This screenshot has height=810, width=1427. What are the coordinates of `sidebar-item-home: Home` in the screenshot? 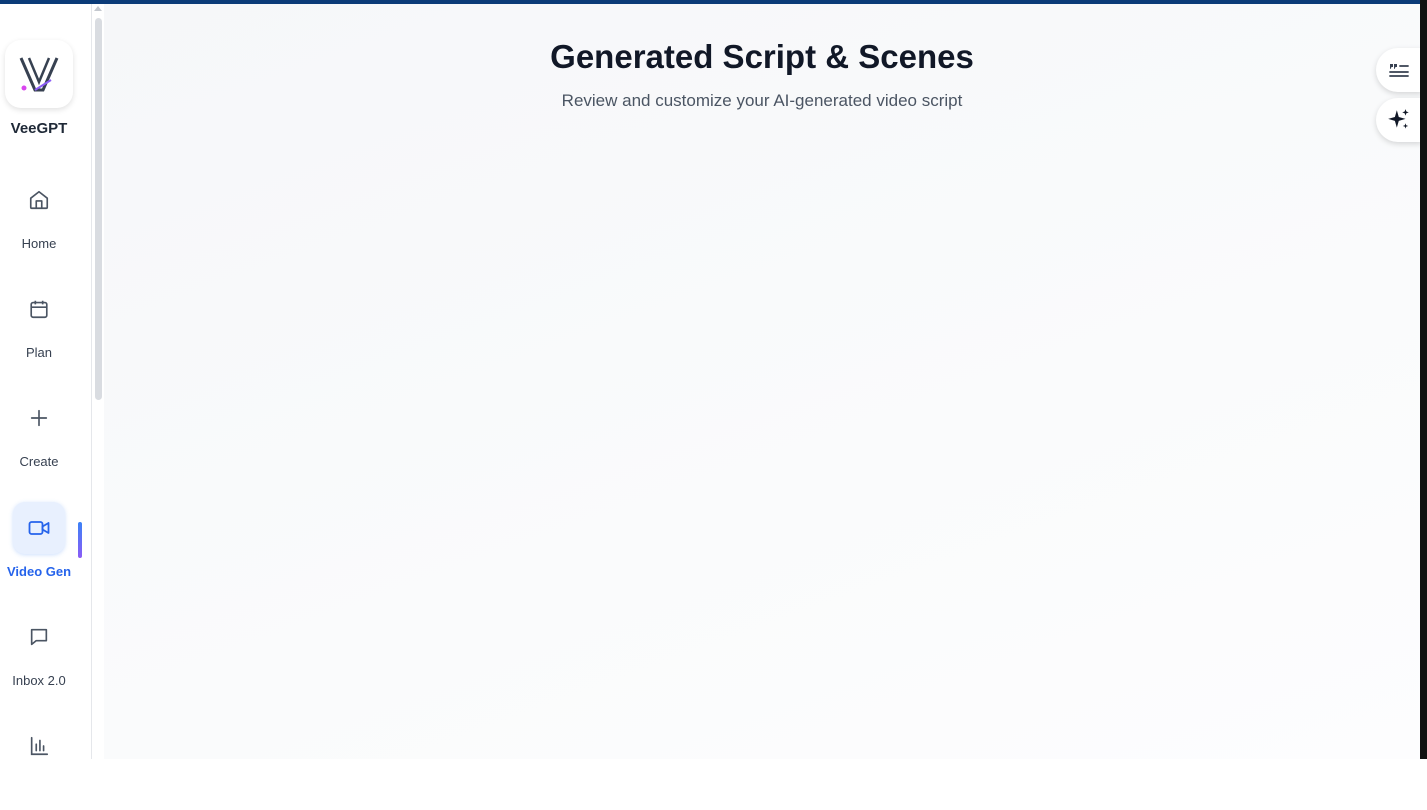 It's located at (39, 219).